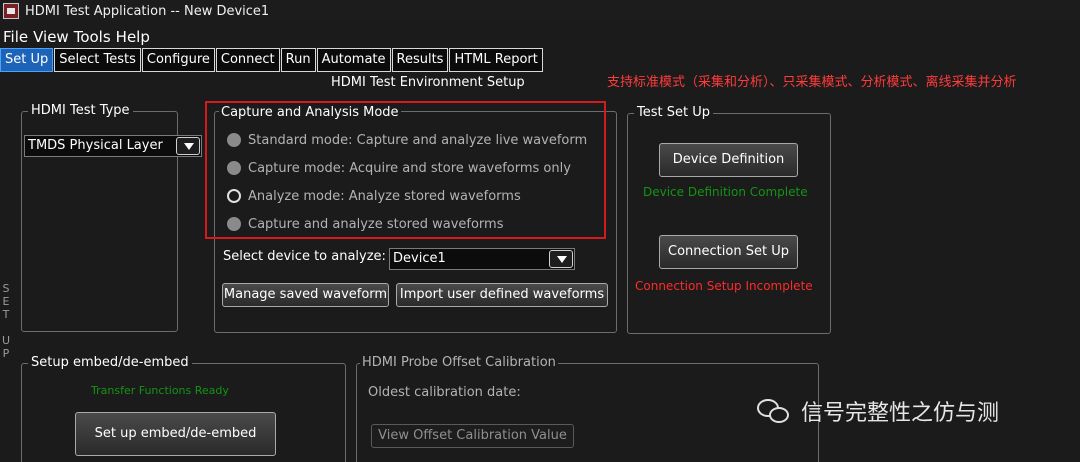 The image size is (1080, 462). What do you see at coordinates (15, 37) in the screenshot?
I see `menu-file: File` at bounding box center [15, 37].